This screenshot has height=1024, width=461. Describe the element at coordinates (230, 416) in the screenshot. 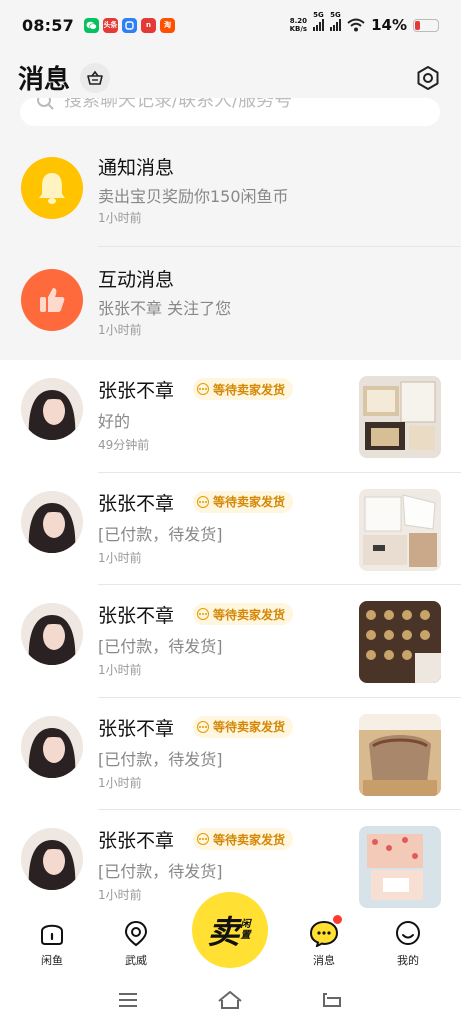

I see `conversation-row: 张张不章 等待卖家发货 好的 49分钟前` at that location.